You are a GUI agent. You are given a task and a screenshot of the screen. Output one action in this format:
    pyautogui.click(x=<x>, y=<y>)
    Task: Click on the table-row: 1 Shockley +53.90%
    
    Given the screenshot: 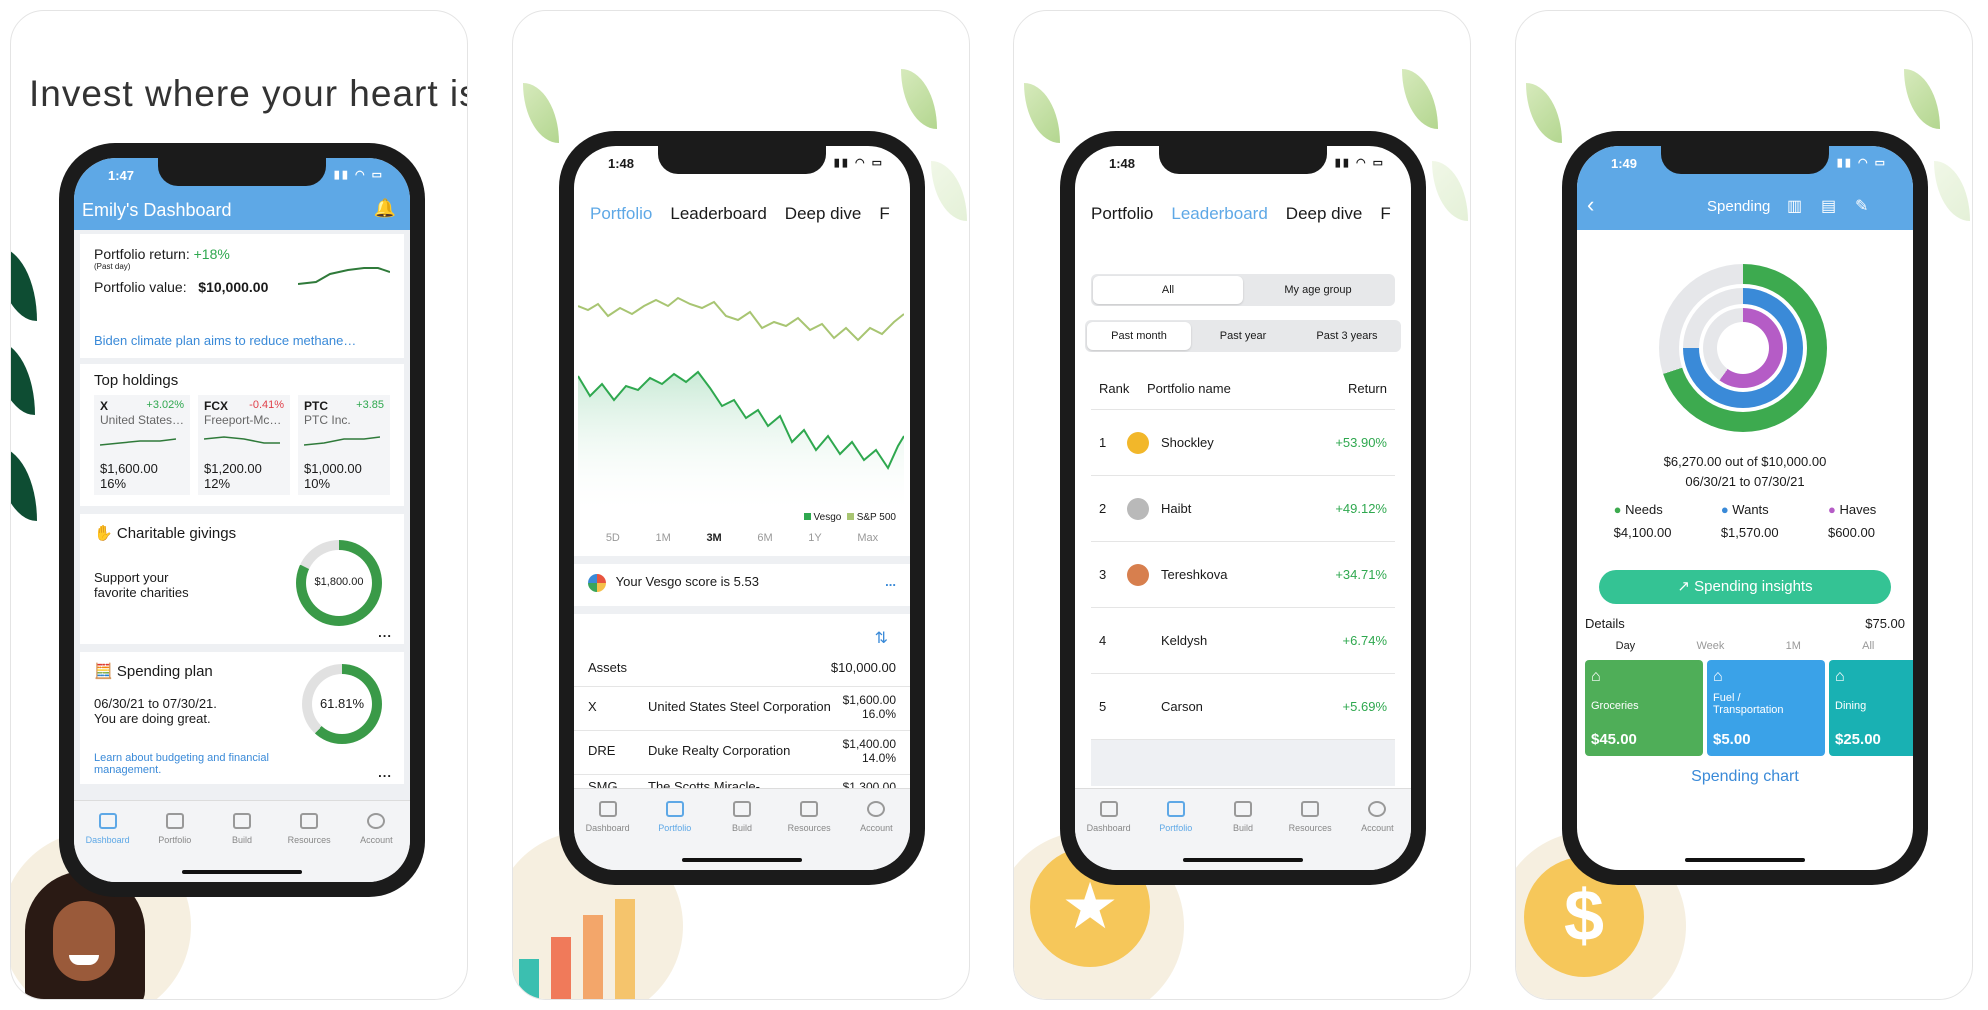 What is the action you would take?
    pyautogui.click(x=1243, y=443)
    